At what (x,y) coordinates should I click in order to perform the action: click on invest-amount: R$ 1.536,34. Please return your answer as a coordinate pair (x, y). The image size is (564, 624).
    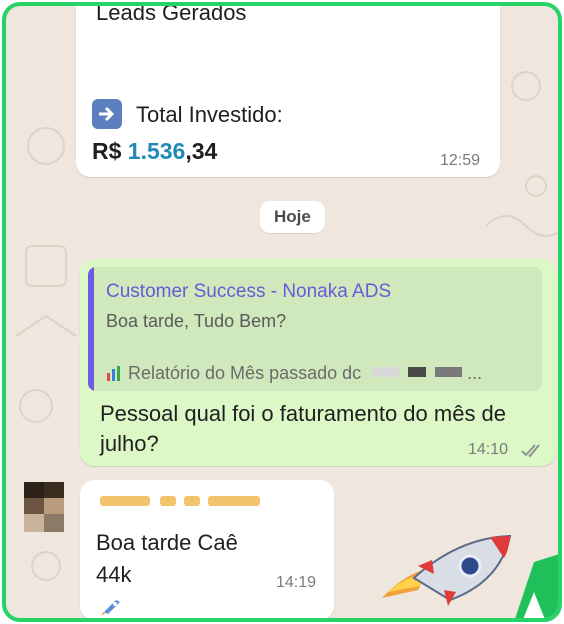
    Looking at the image, I should click on (154, 151).